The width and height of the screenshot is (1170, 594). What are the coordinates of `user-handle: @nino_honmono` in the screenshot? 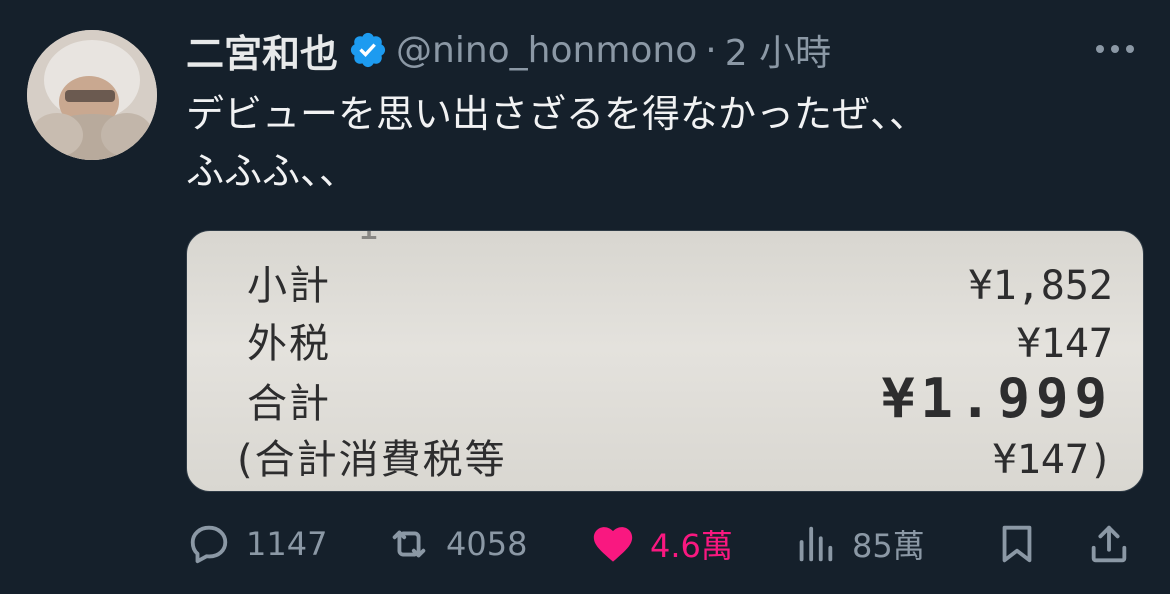 It's located at (546, 50).